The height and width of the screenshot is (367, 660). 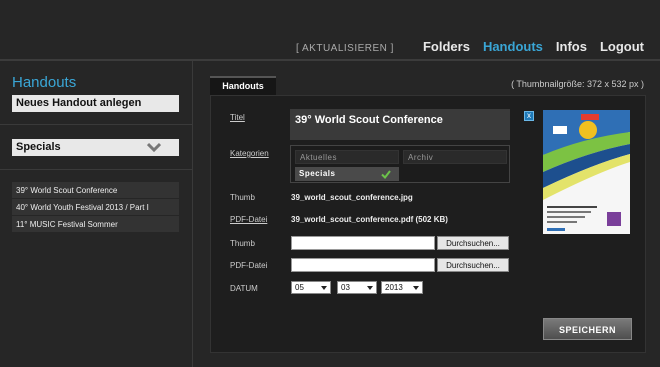 What do you see at coordinates (357, 287) in the screenshot?
I see `month-select: 03` at bounding box center [357, 287].